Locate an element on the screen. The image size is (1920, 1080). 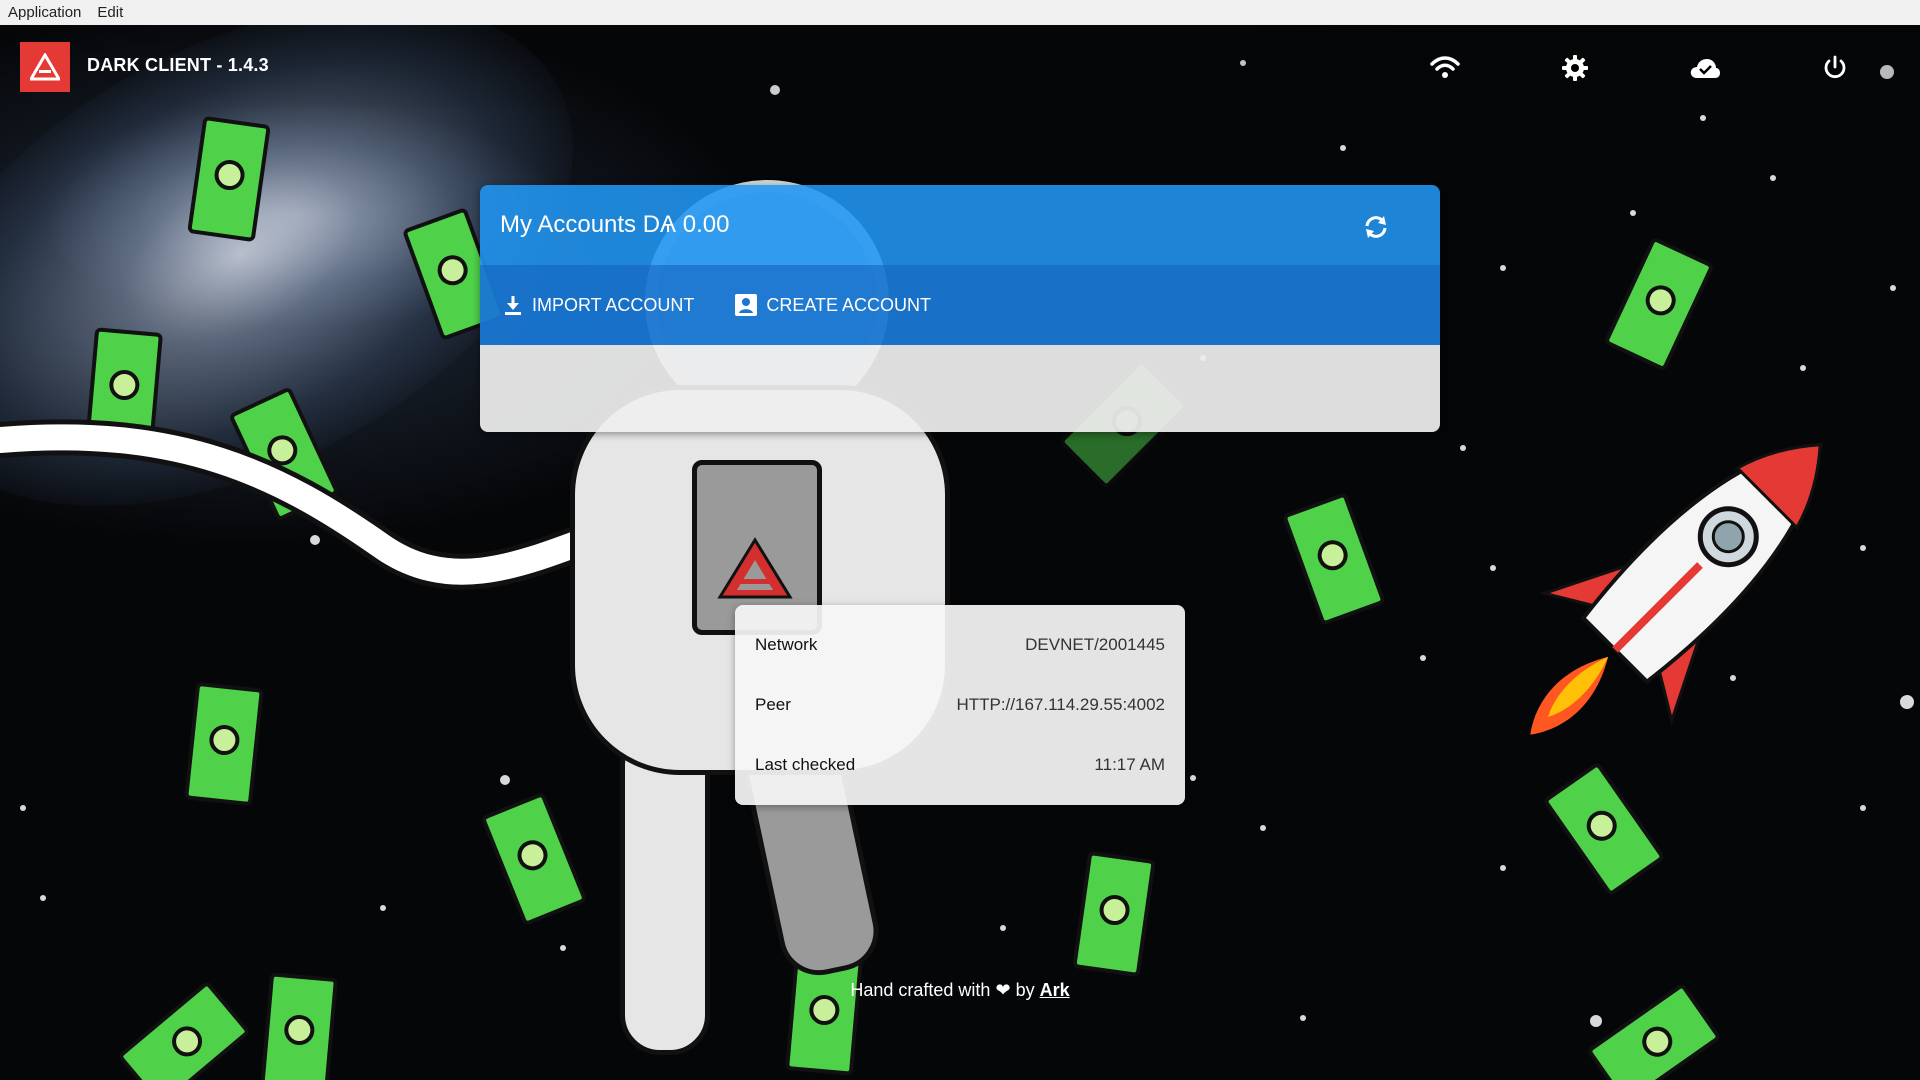
peer-row: Peer HTTP://167.114.29.55:4002 is located at coordinates (960, 705).